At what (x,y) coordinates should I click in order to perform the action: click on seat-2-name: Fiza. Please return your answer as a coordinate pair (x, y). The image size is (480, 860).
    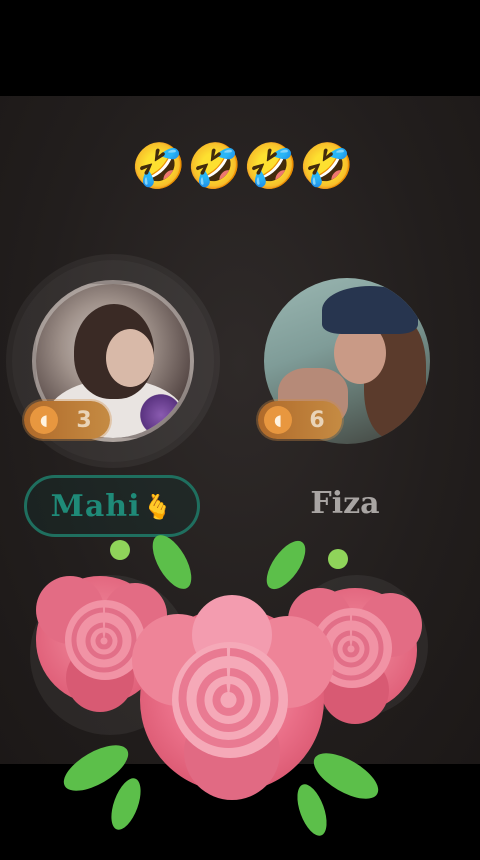
    Looking at the image, I should click on (345, 503).